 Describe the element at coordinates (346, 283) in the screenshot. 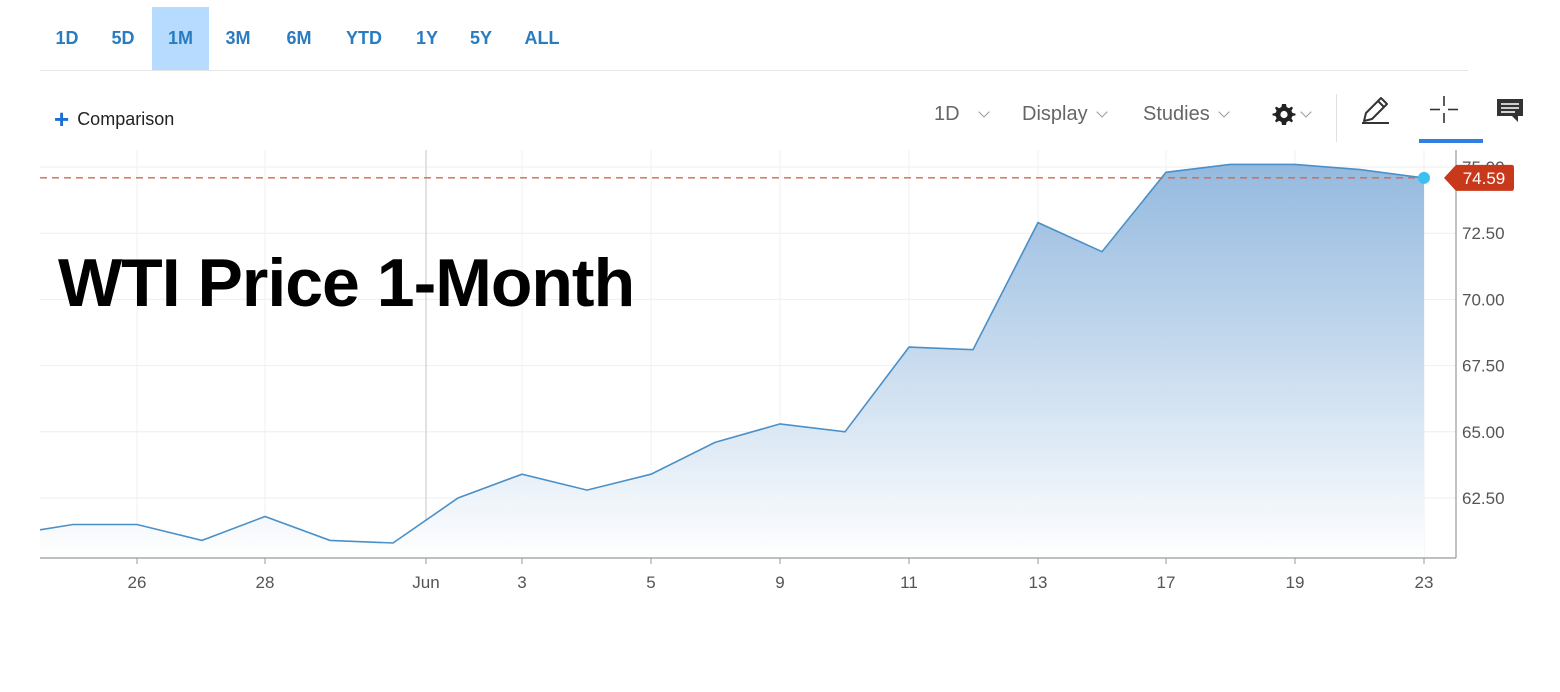

I see `chart-title-overlay: WTI Price 1-Month` at that location.